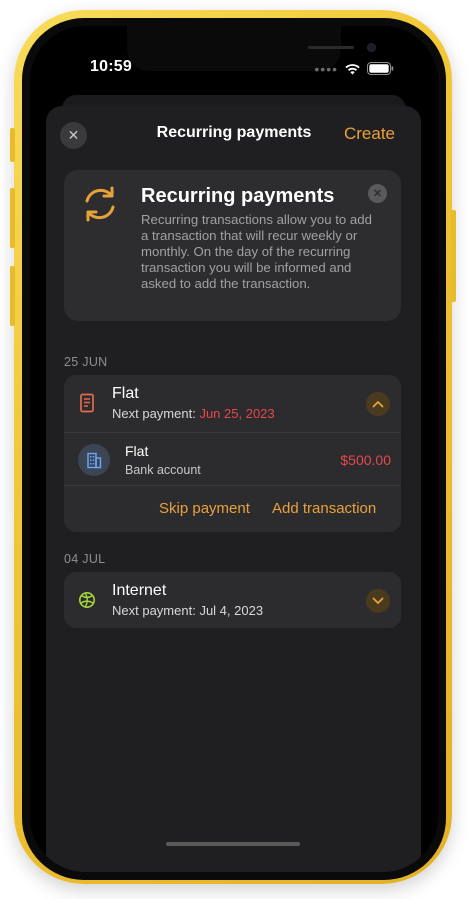 This screenshot has height=899, width=469. I want to click on add-transaction-button: Add transaction, so click(324, 508).